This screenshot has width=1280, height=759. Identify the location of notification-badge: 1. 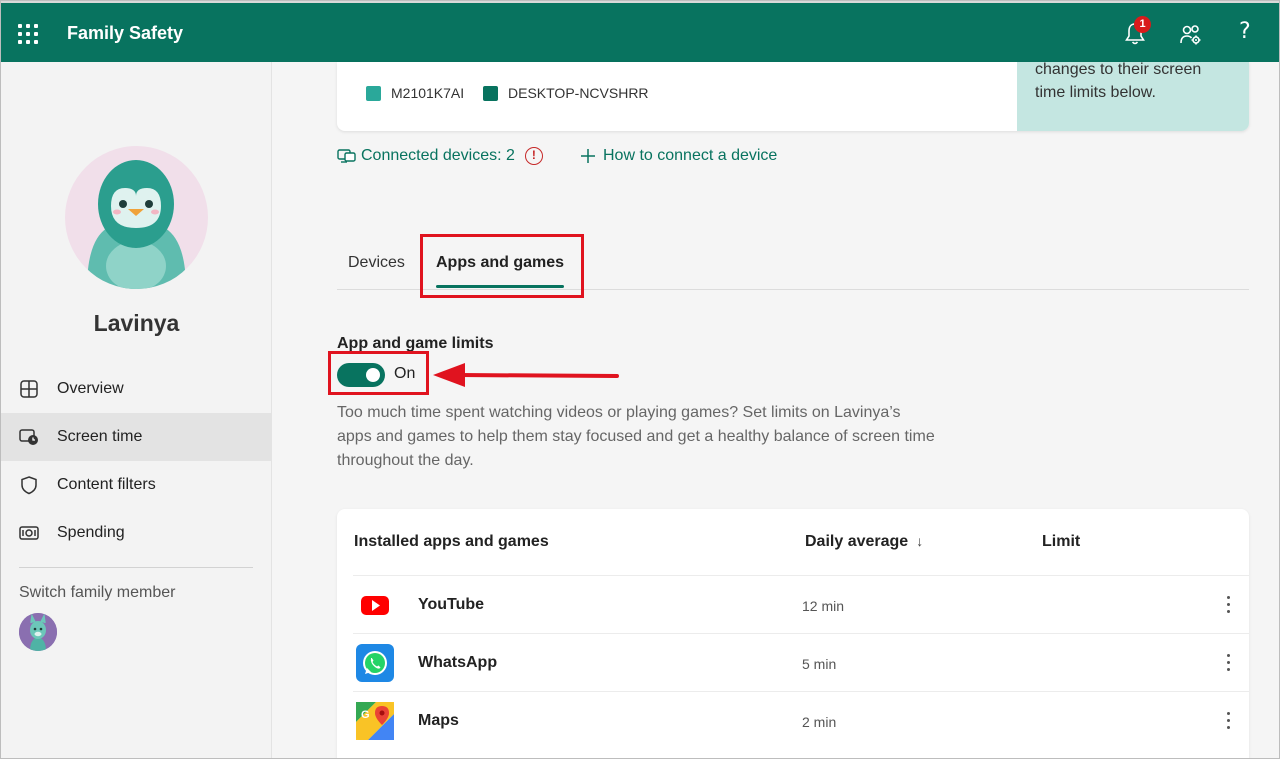
(1142, 24).